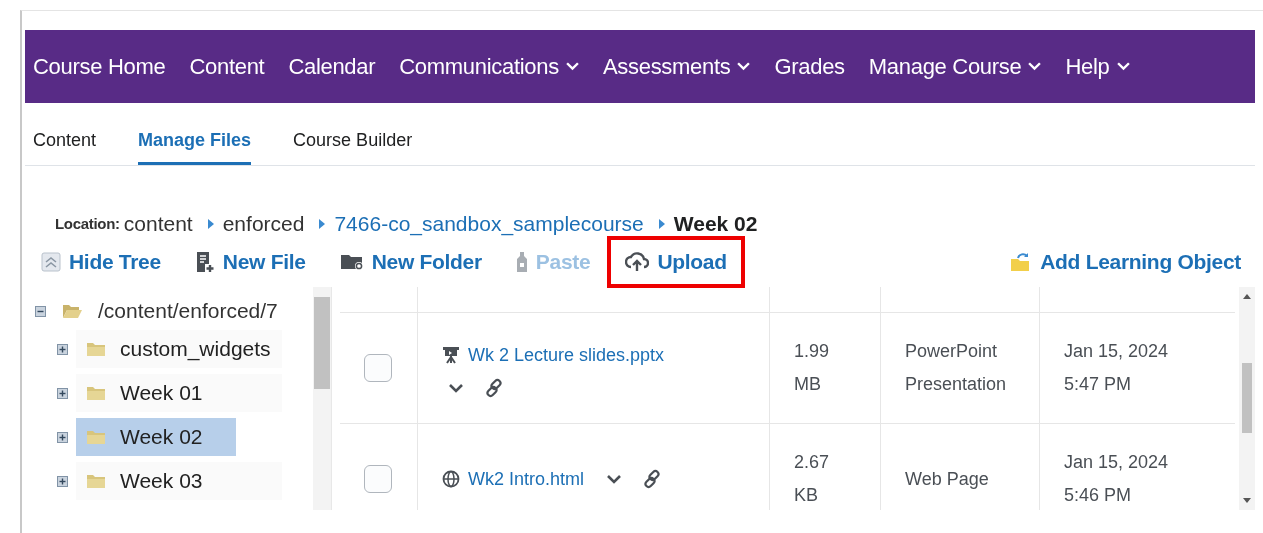 Image resolution: width=1263 pixels, height=533 pixels. What do you see at coordinates (815, 66) in the screenshot?
I see `nav-menu-item: Grades` at bounding box center [815, 66].